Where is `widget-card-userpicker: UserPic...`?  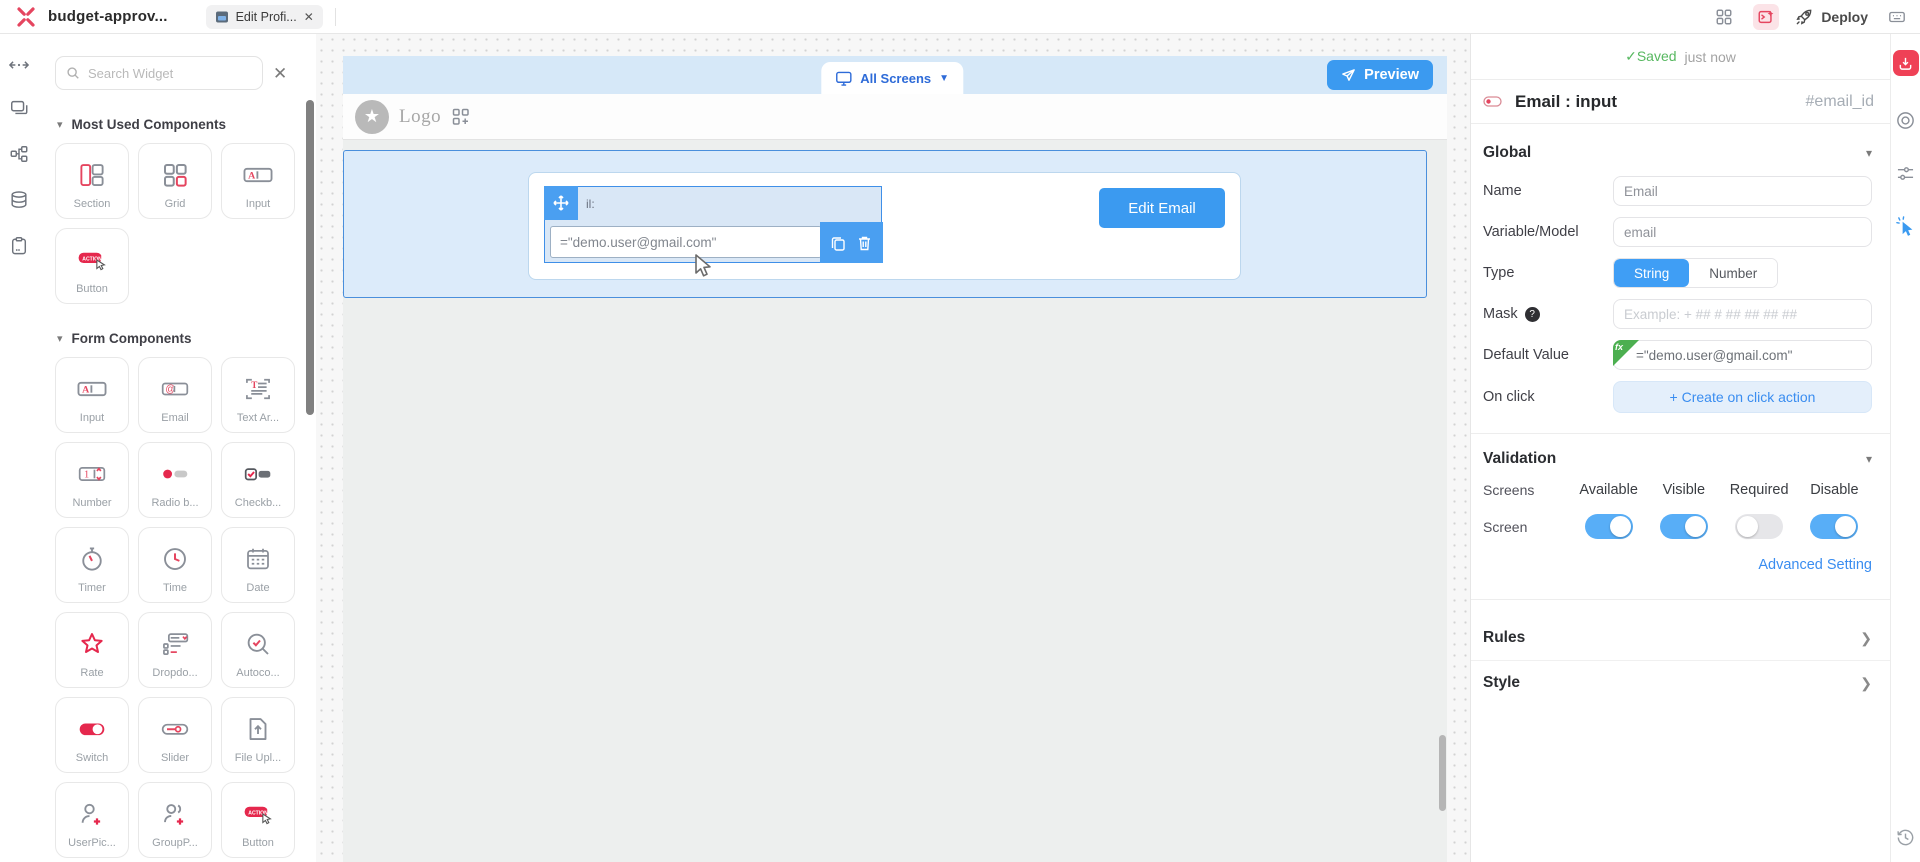
widget-card-userpicker: UserPic... is located at coordinates (92, 820).